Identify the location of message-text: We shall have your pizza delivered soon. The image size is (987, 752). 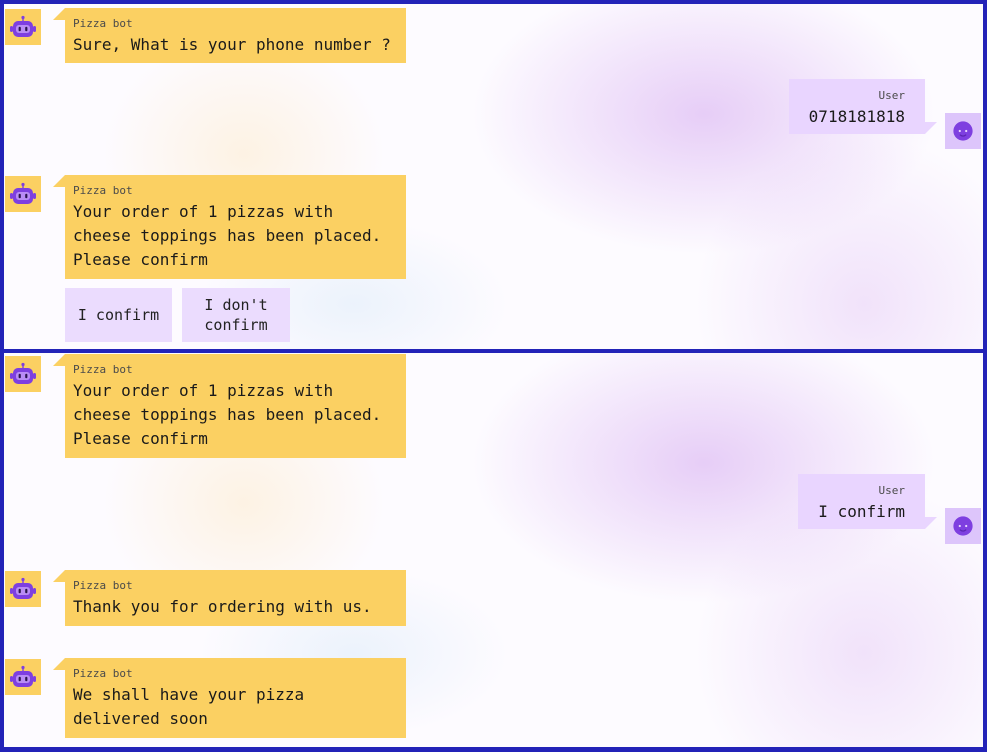
(189, 706).